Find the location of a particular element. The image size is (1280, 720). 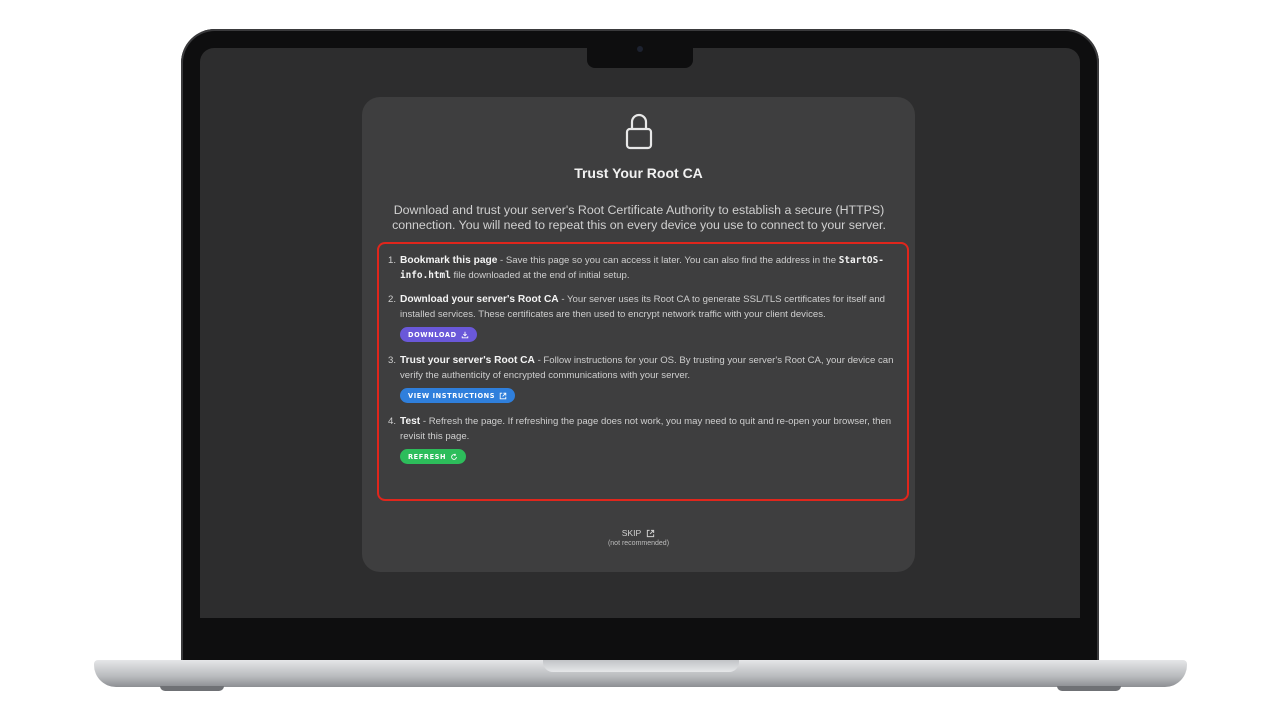

view-instructions-button: VIEW INSTRUCTIONS is located at coordinates (458, 395).